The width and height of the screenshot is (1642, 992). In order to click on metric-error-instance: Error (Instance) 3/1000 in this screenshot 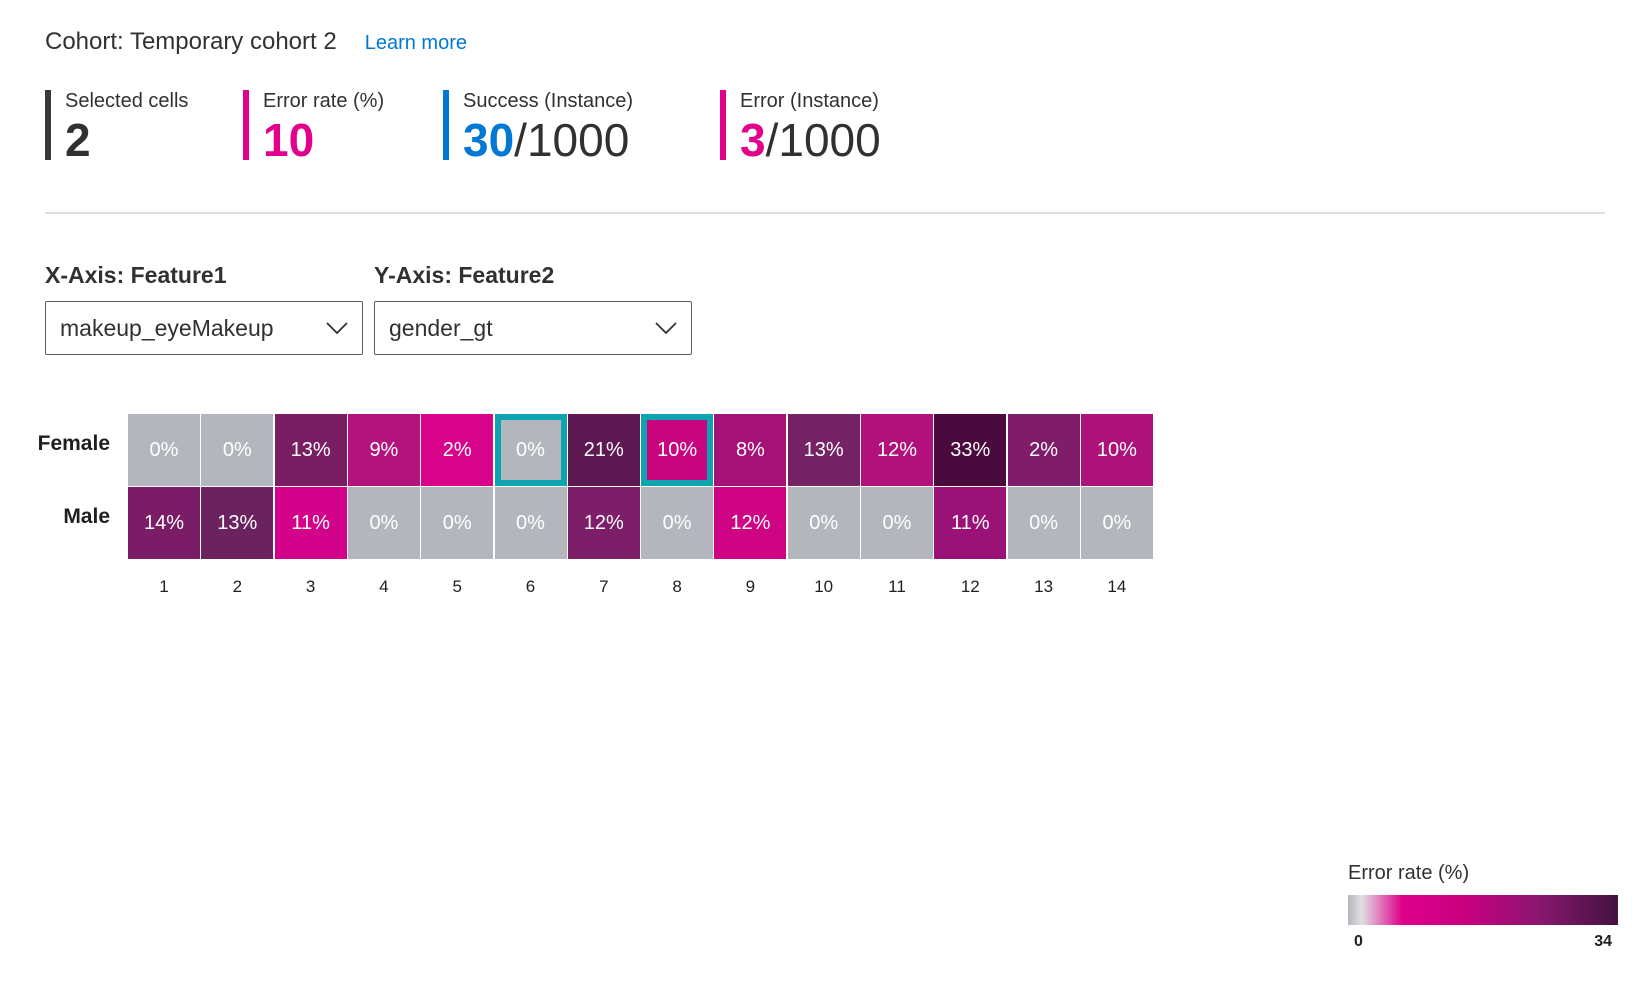, I will do `click(830, 127)`.